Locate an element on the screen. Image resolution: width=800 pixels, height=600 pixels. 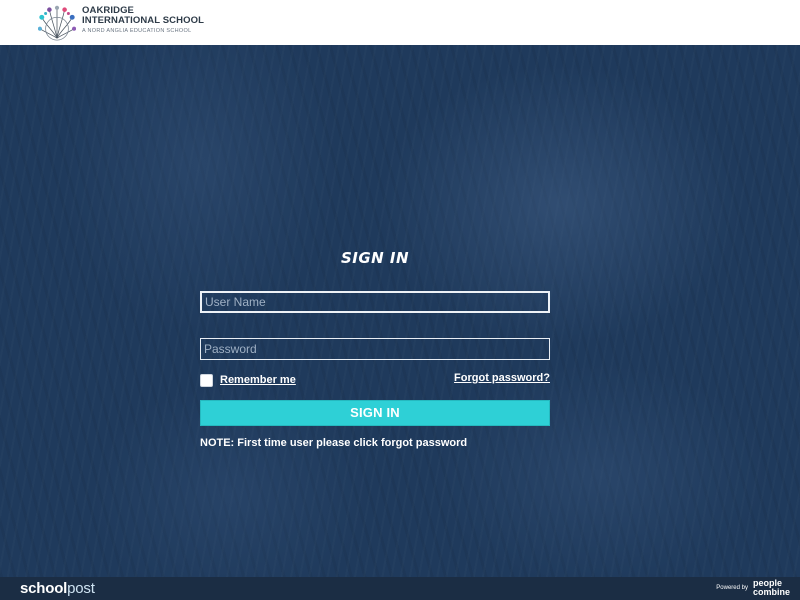
username-input is located at coordinates (375, 302).